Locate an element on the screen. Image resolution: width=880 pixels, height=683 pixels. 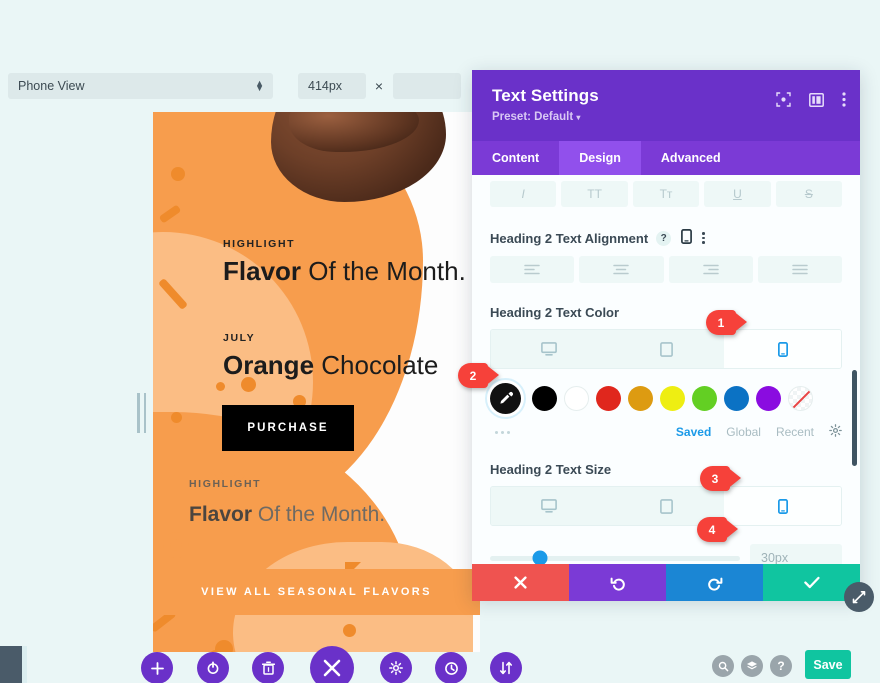
swatch-orange is located at coordinates (640, 398).